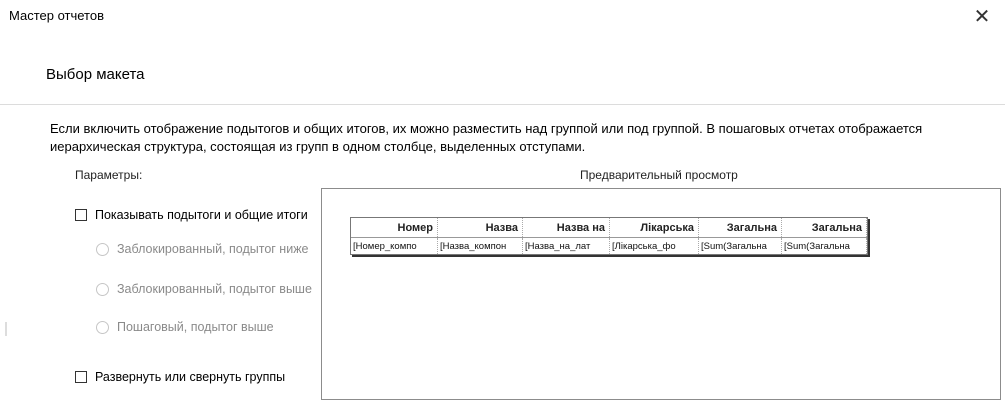 The image size is (1005, 400). What do you see at coordinates (394, 245) in the screenshot?
I see `table-cell: [Номер_компо` at bounding box center [394, 245].